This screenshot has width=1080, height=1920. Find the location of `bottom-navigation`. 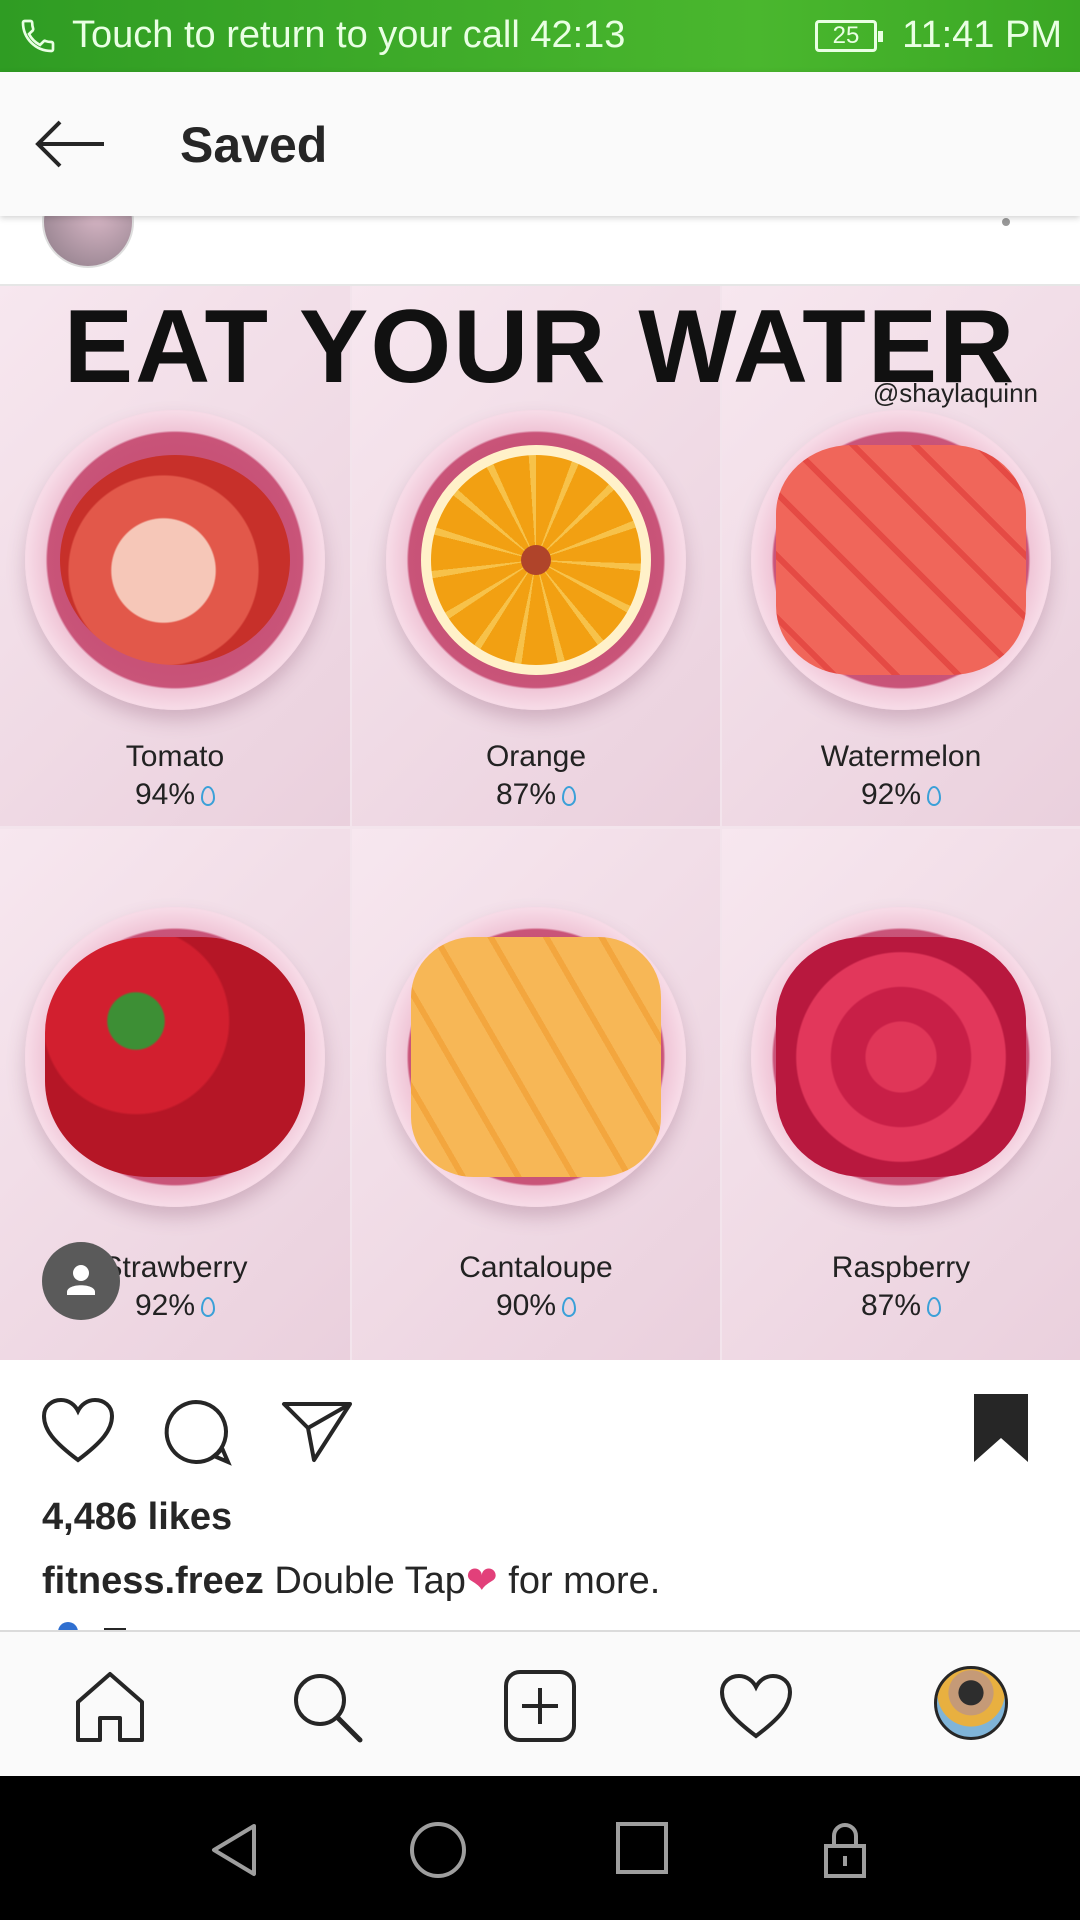

bottom-navigation is located at coordinates (540, 1703).